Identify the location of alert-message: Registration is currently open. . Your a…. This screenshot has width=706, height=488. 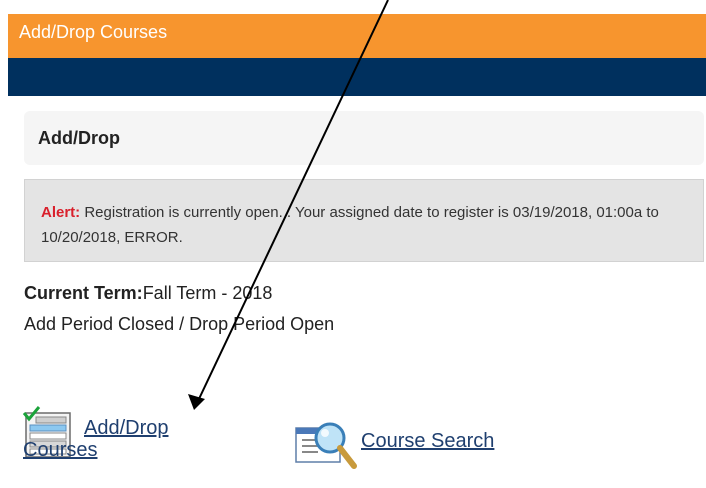
(350, 225).